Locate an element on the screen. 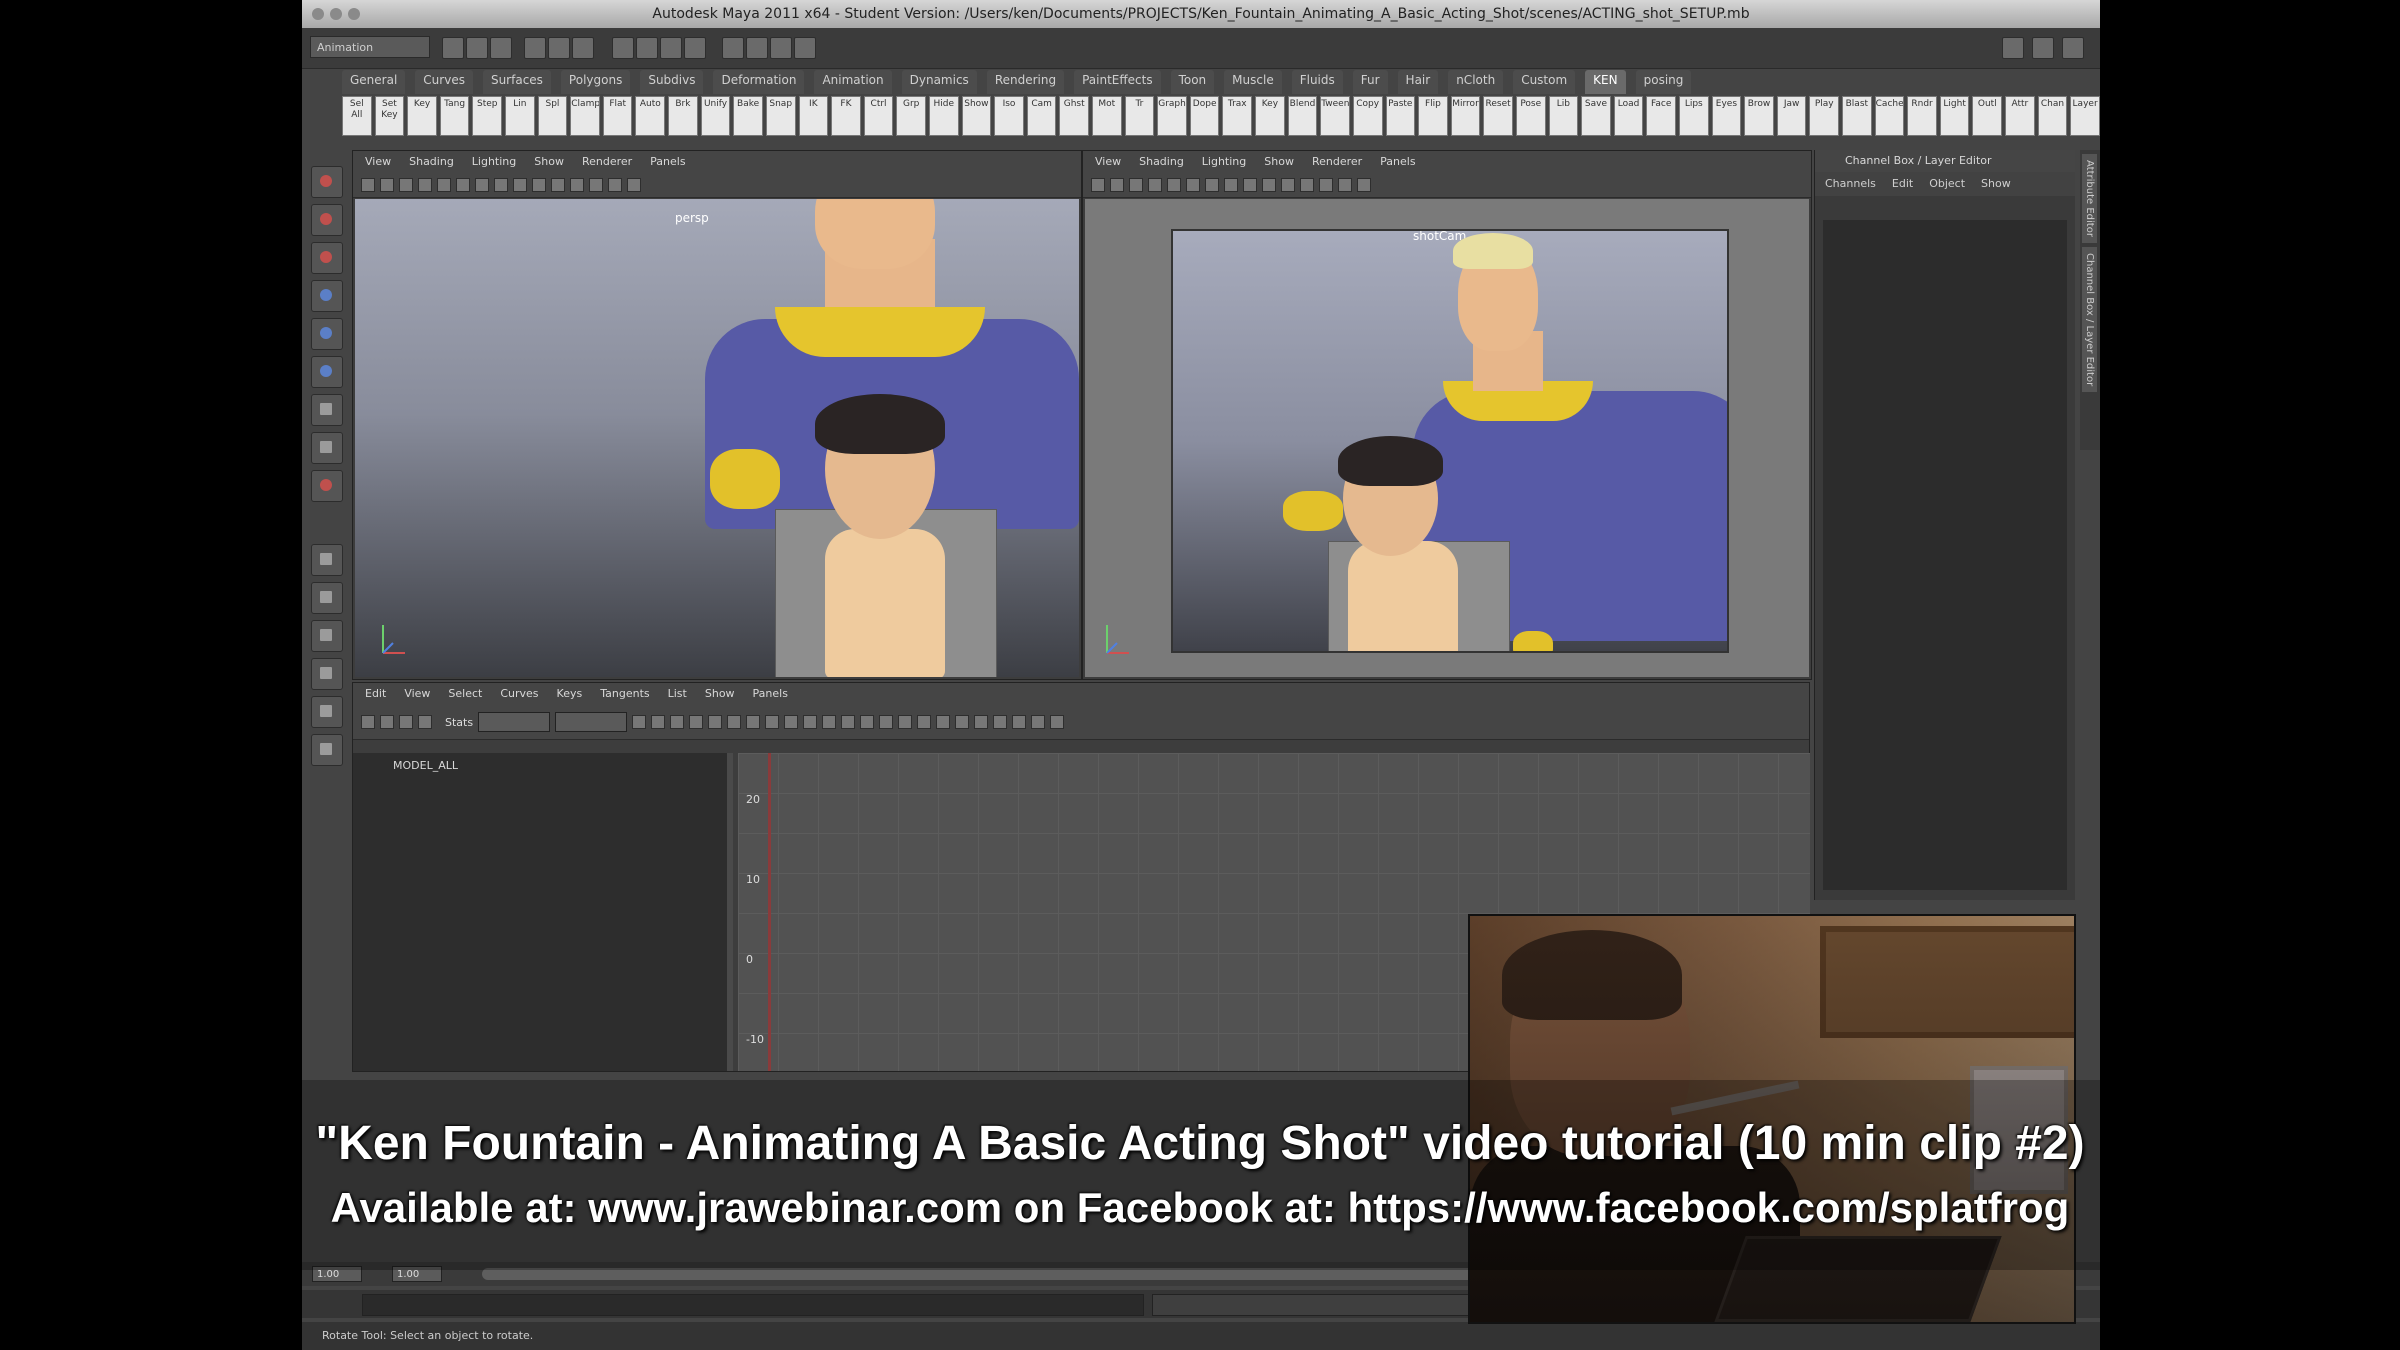 This screenshot has width=2400, height=1350. shelf-button: Reset is located at coordinates (1498, 116).